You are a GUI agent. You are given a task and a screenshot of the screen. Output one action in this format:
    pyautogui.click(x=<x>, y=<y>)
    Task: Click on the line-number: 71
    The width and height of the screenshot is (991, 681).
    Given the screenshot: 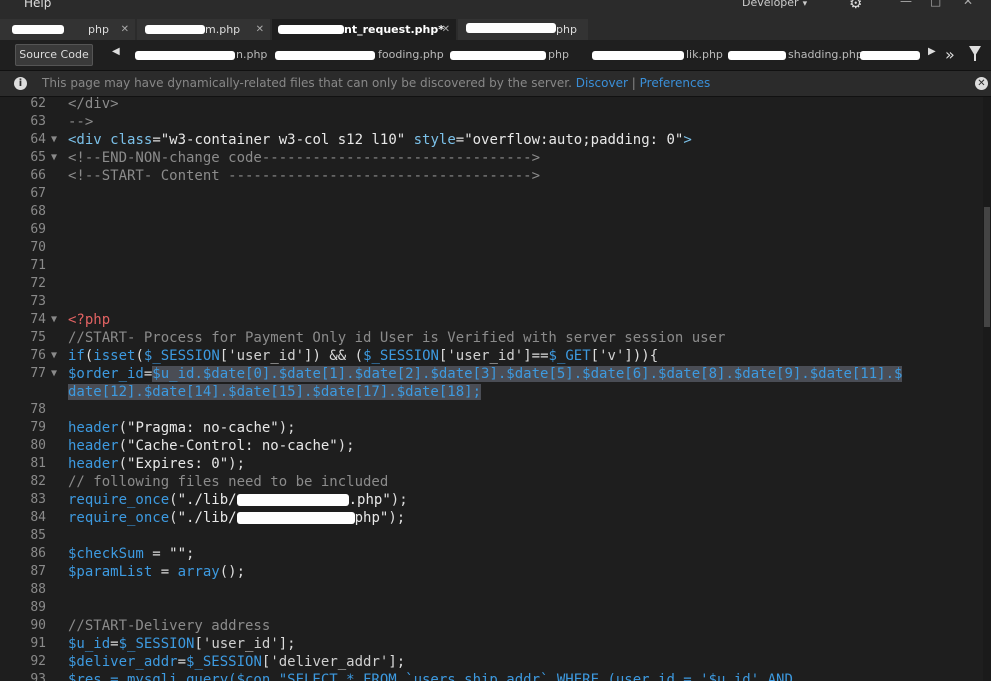 What is the action you would take?
    pyautogui.click(x=38, y=265)
    